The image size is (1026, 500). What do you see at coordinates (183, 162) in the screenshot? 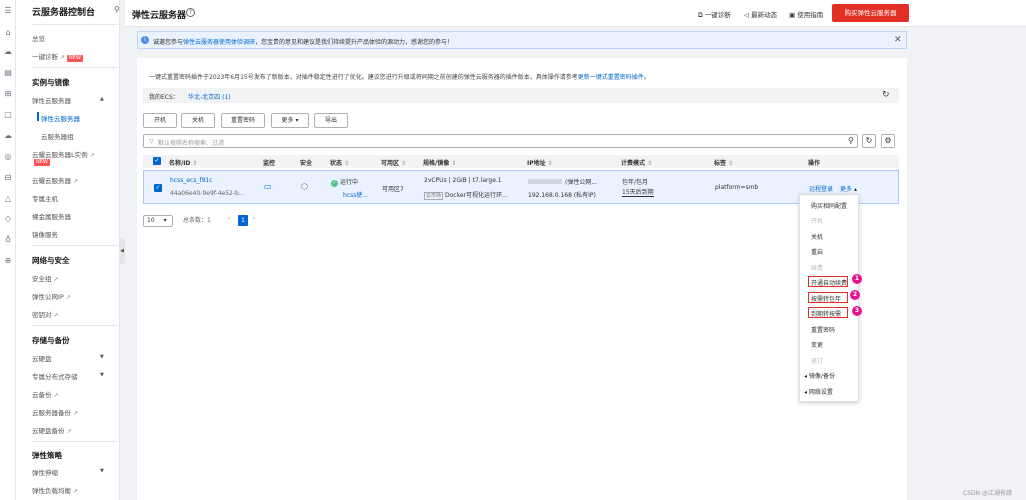
I see `col-name: 名称/ID ⇕` at bounding box center [183, 162].